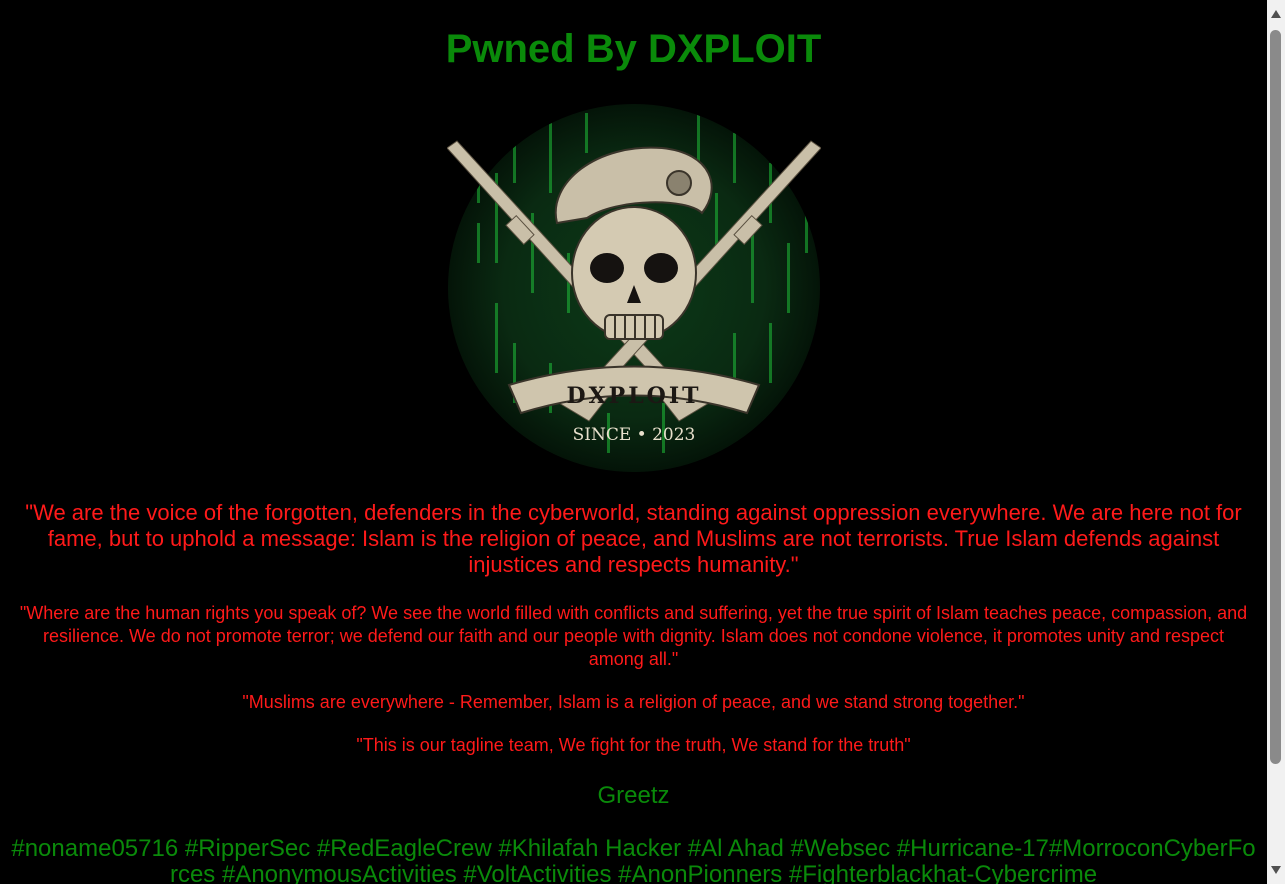 This screenshot has width=1285, height=884. What do you see at coordinates (633, 49) in the screenshot?
I see `page-title: Pwned By DXPLOIT` at bounding box center [633, 49].